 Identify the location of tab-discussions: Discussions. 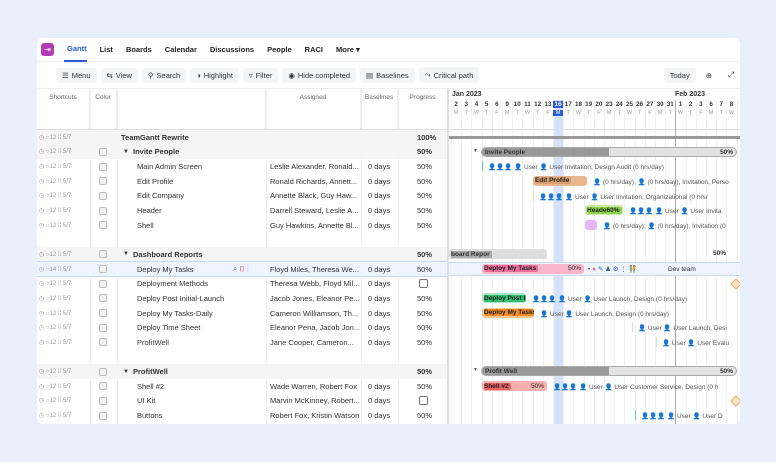
(230, 50).